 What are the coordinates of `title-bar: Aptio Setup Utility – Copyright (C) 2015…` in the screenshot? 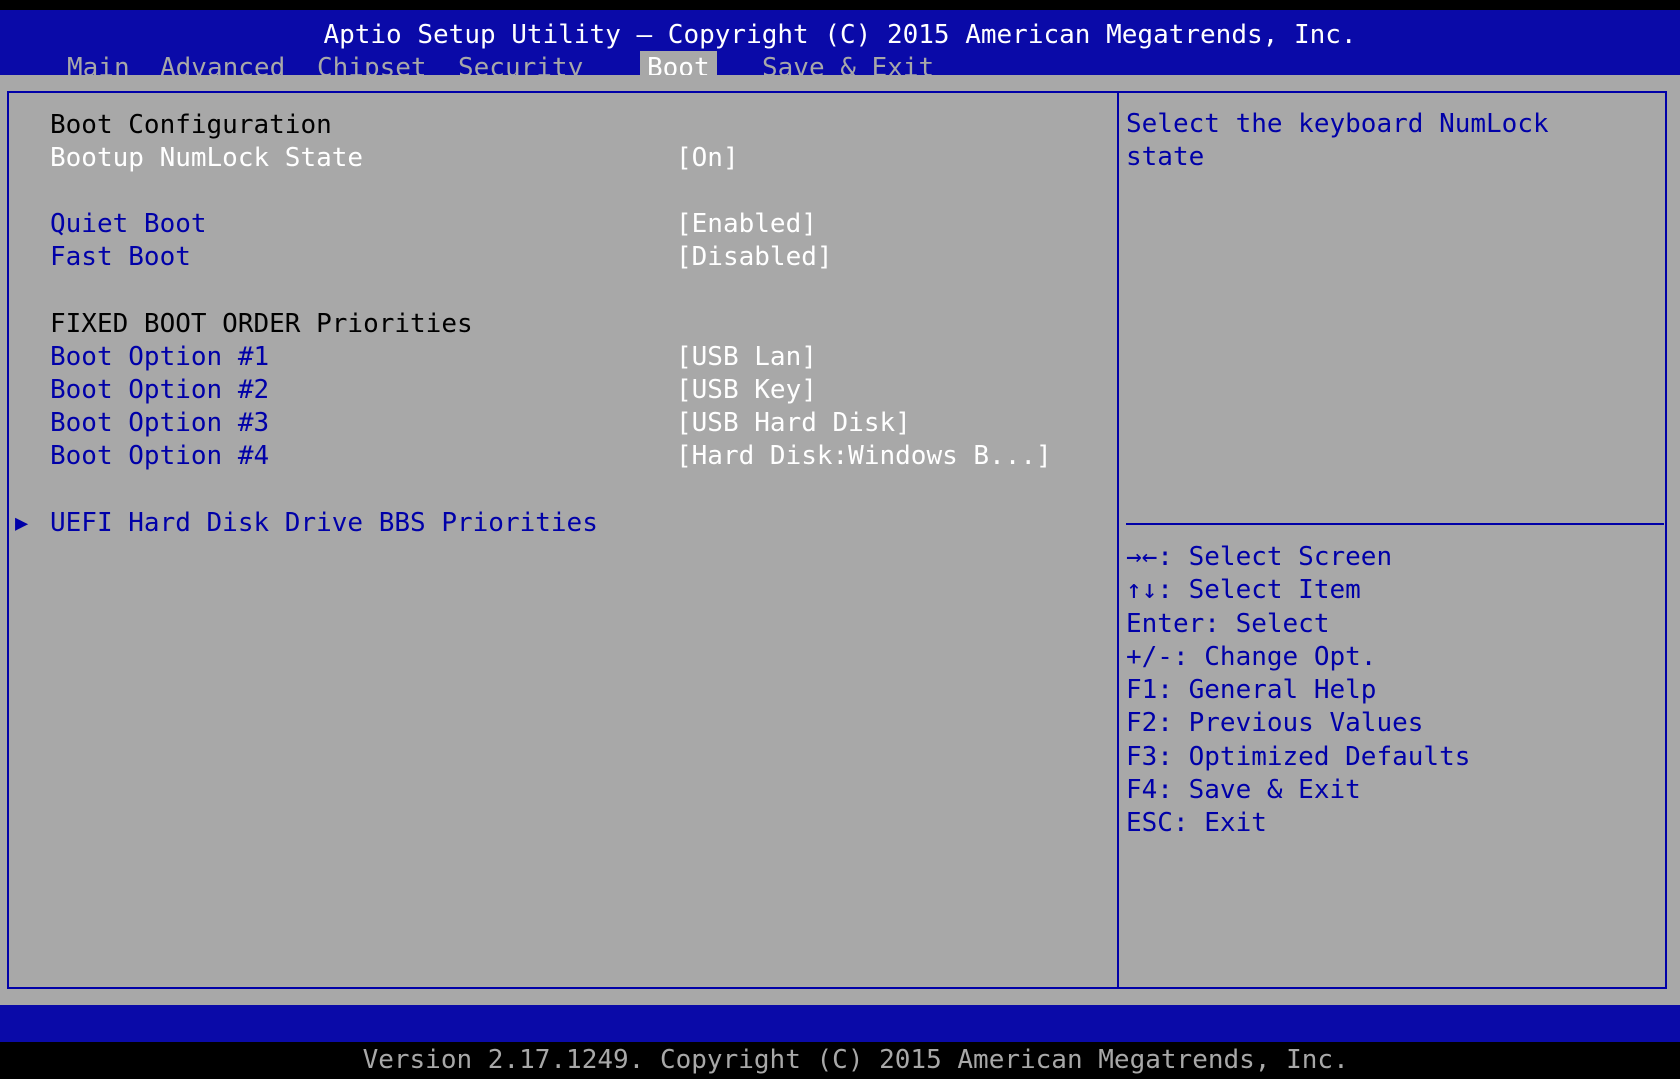 It's located at (840, 47).